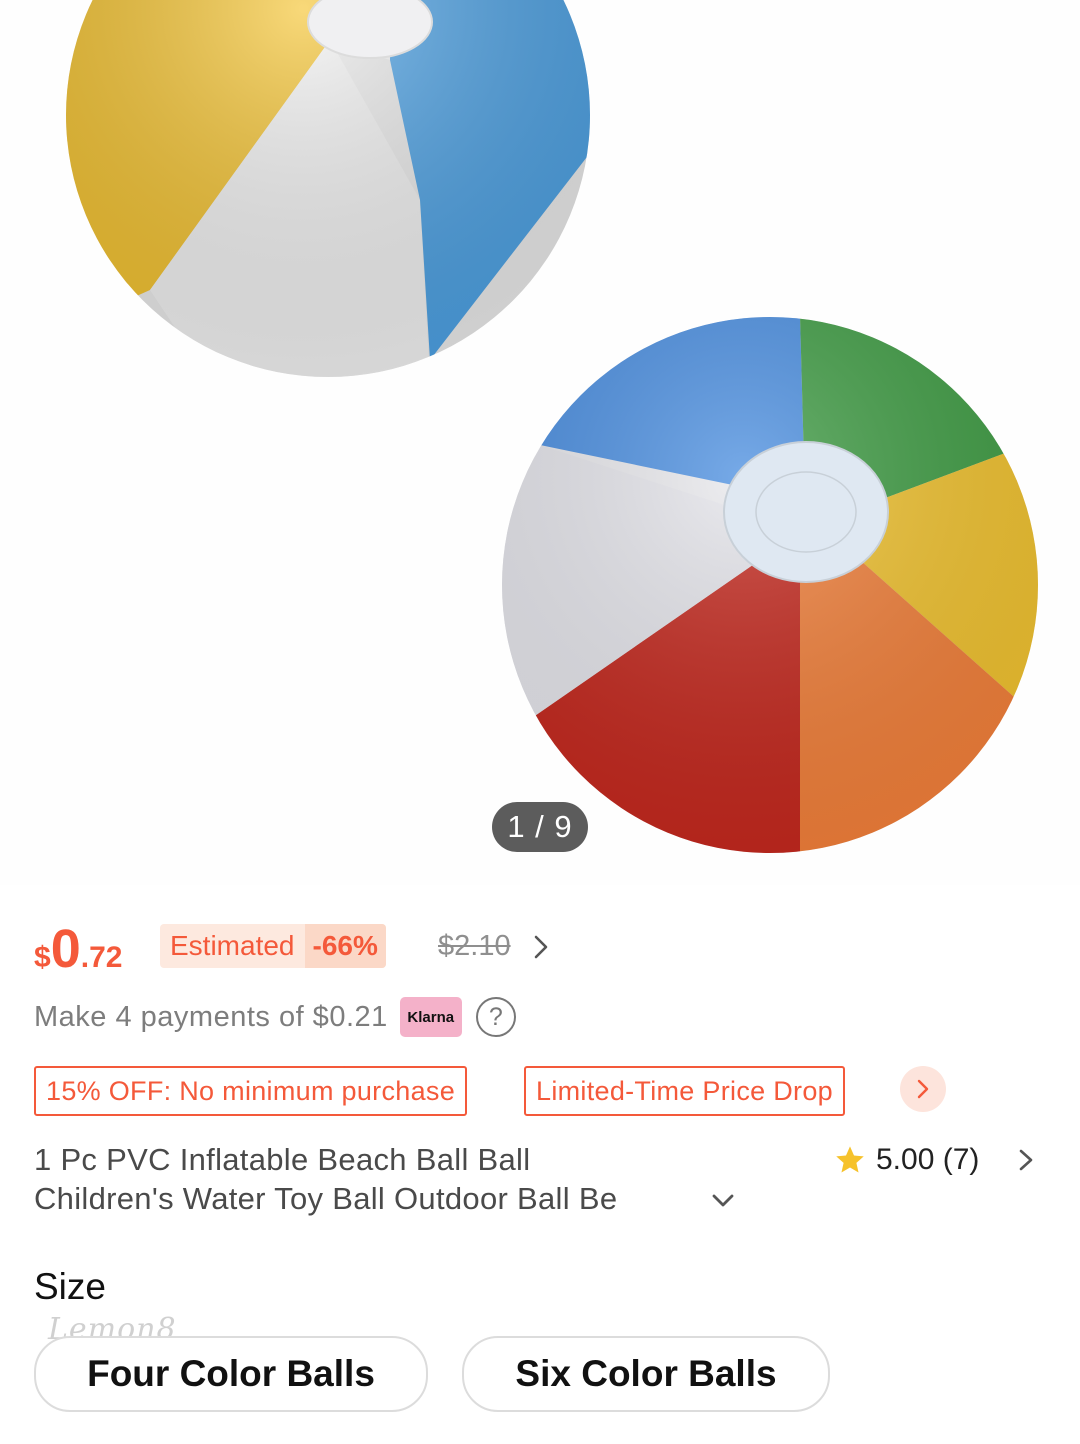 The width and height of the screenshot is (1080, 1444). What do you see at coordinates (723, 1201) in the screenshot?
I see `chevron-down-icon` at bounding box center [723, 1201].